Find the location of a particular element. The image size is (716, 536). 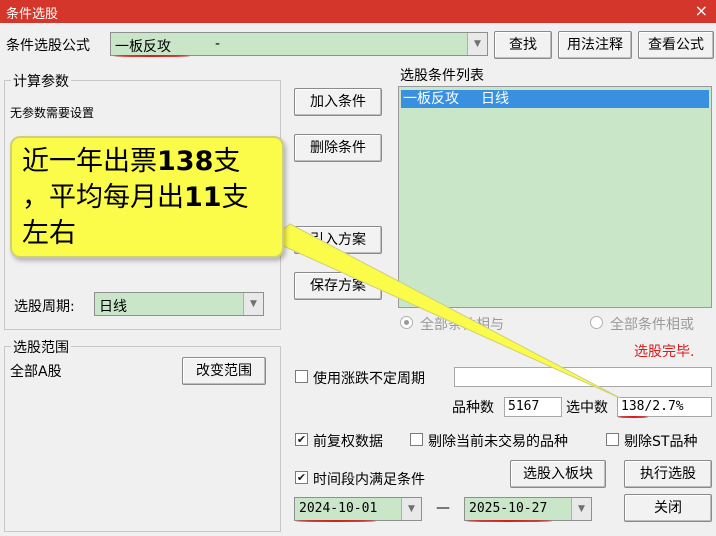

callout-line-1: 近一年出票138支 is located at coordinates (147, 162).